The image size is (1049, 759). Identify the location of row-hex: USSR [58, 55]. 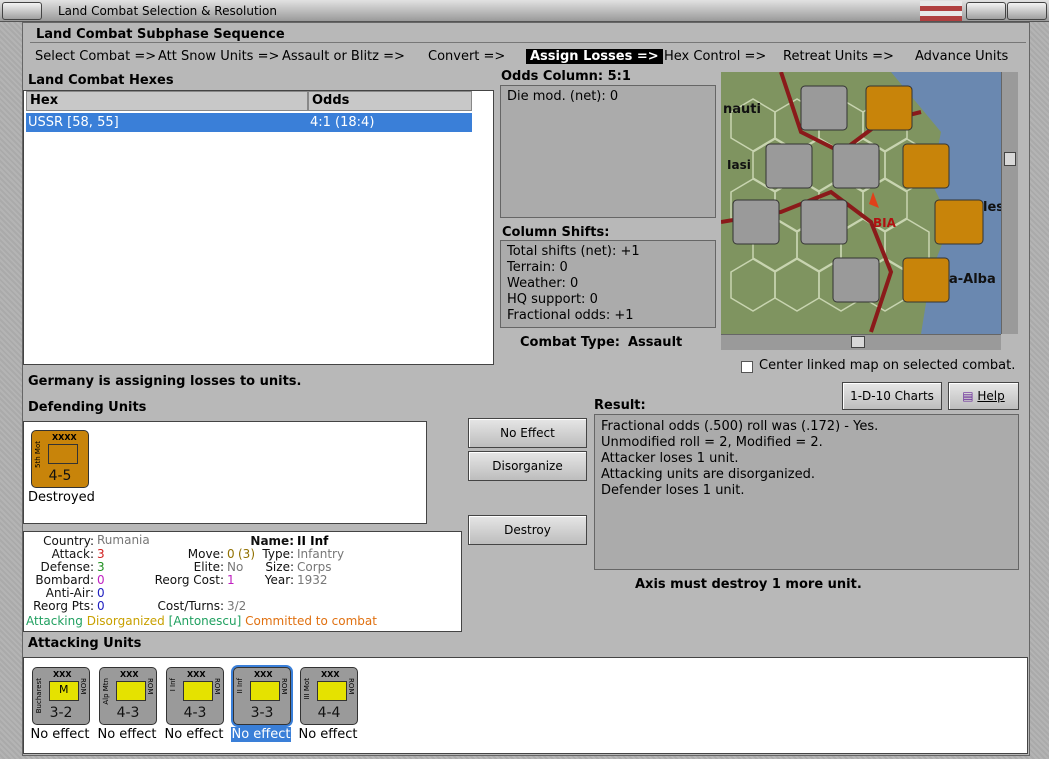
(73, 122).